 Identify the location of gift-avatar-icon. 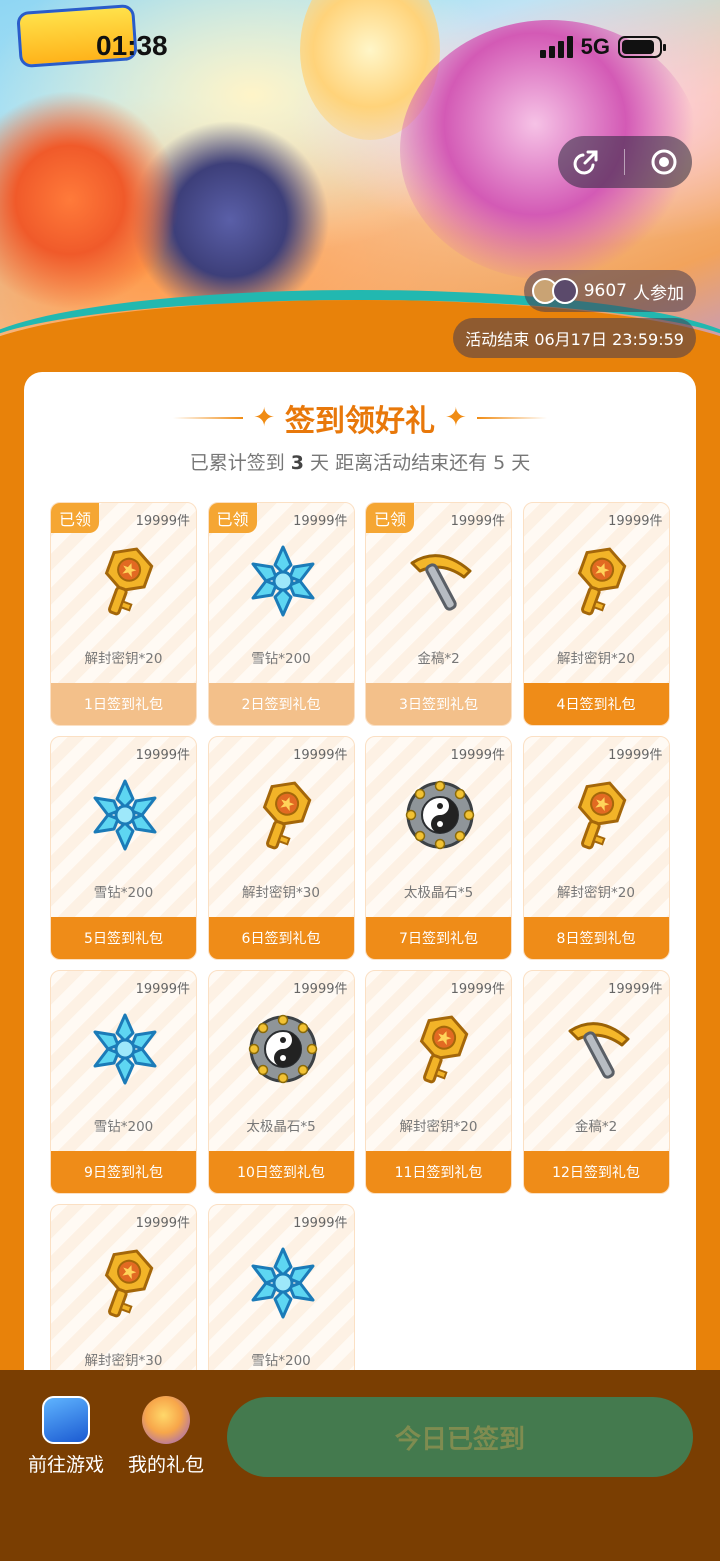
(166, 1420).